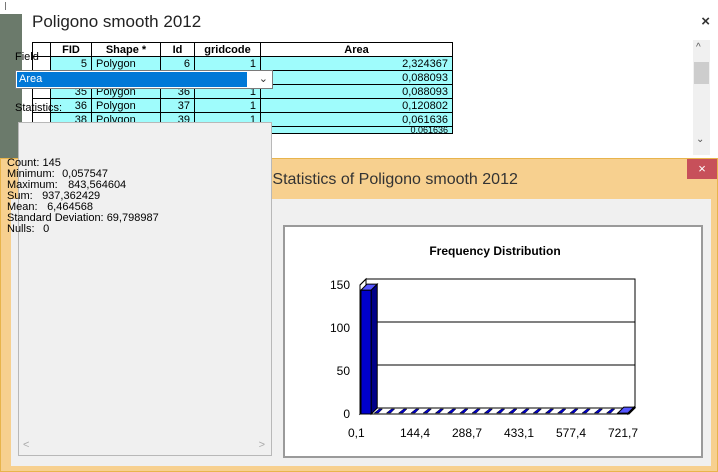 The width and height of the screenshot is (718, 472). I want to click on statistic-value: 69,798987, so click(132, 218).